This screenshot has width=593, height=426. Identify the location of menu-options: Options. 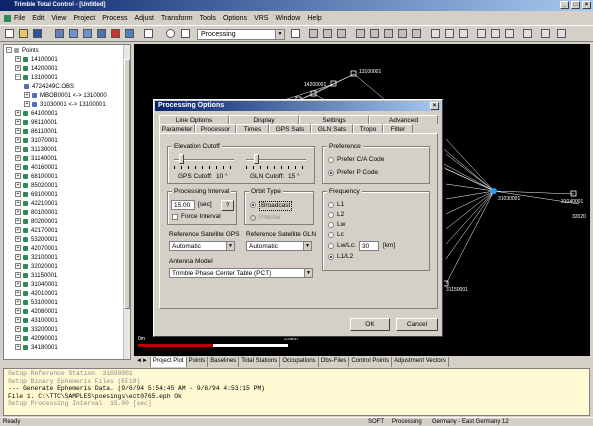
(235, 18).